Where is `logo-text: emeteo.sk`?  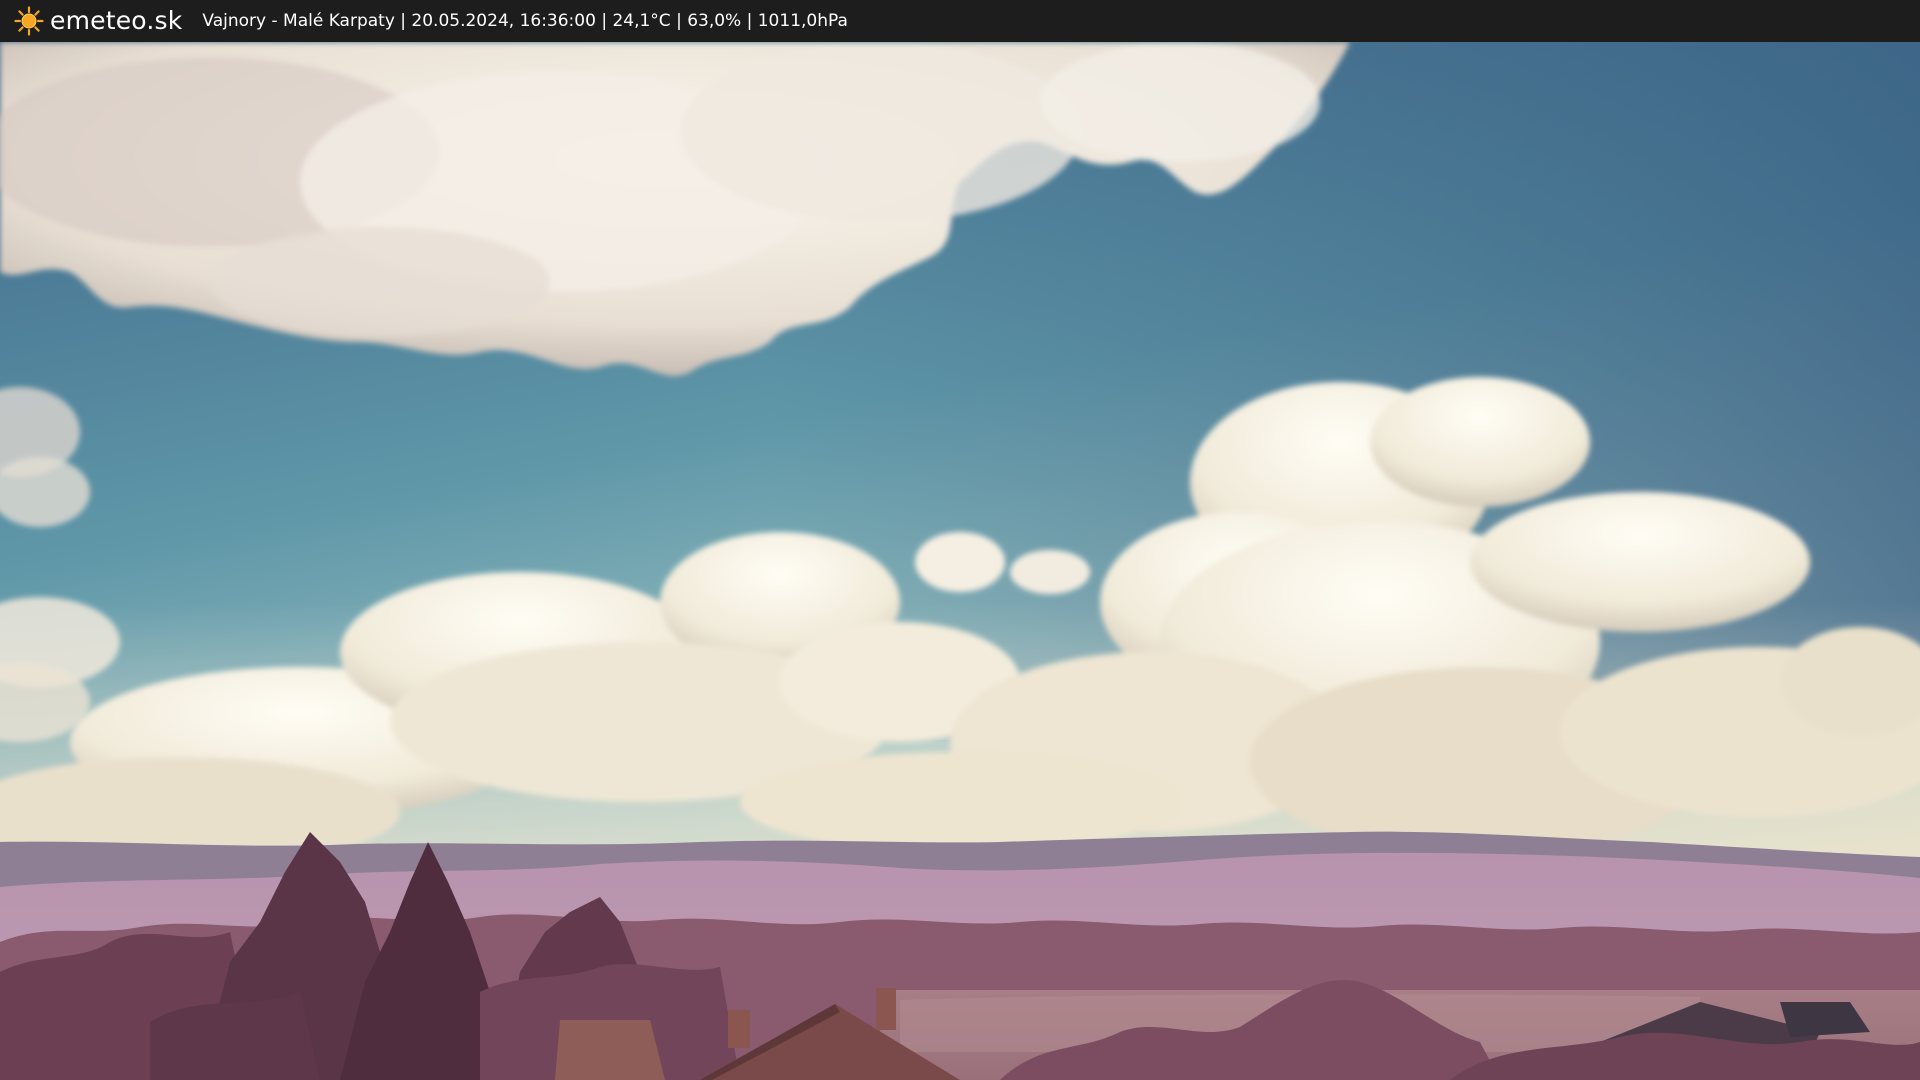 logo-text: emeteo.sk is located at coordinates (116, 20).